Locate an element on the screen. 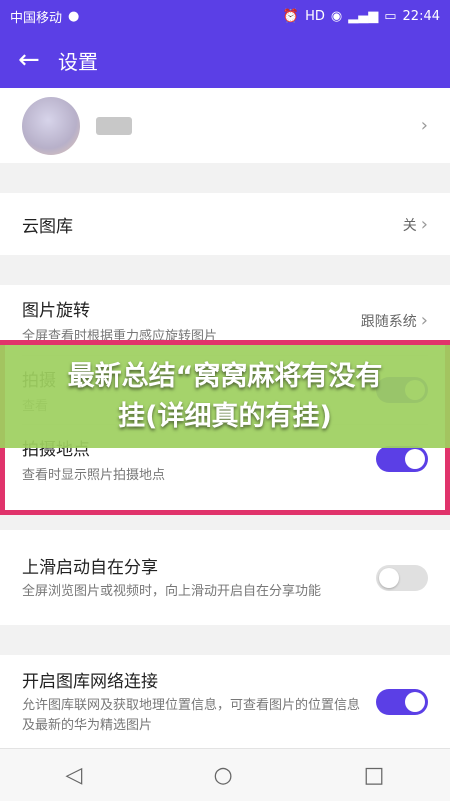 The width and height of the screenshot is (450, 801). battery-icon: ▭ is located at coordinates (390, 16).